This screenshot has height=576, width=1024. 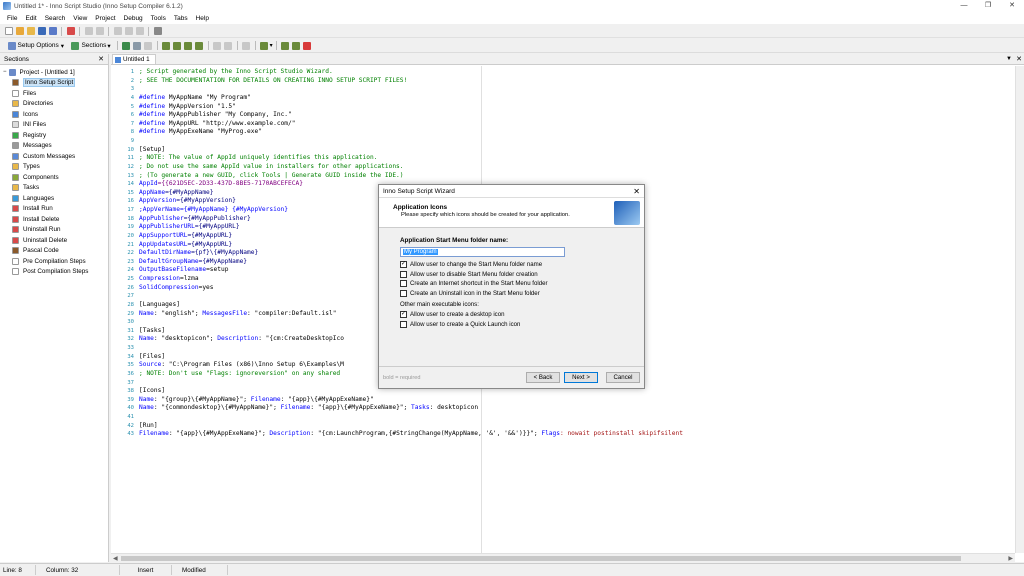 What do you see at coordinates (199, 45) in the screenshot?
I see `pause-icon` at bounding box center [199, 45].